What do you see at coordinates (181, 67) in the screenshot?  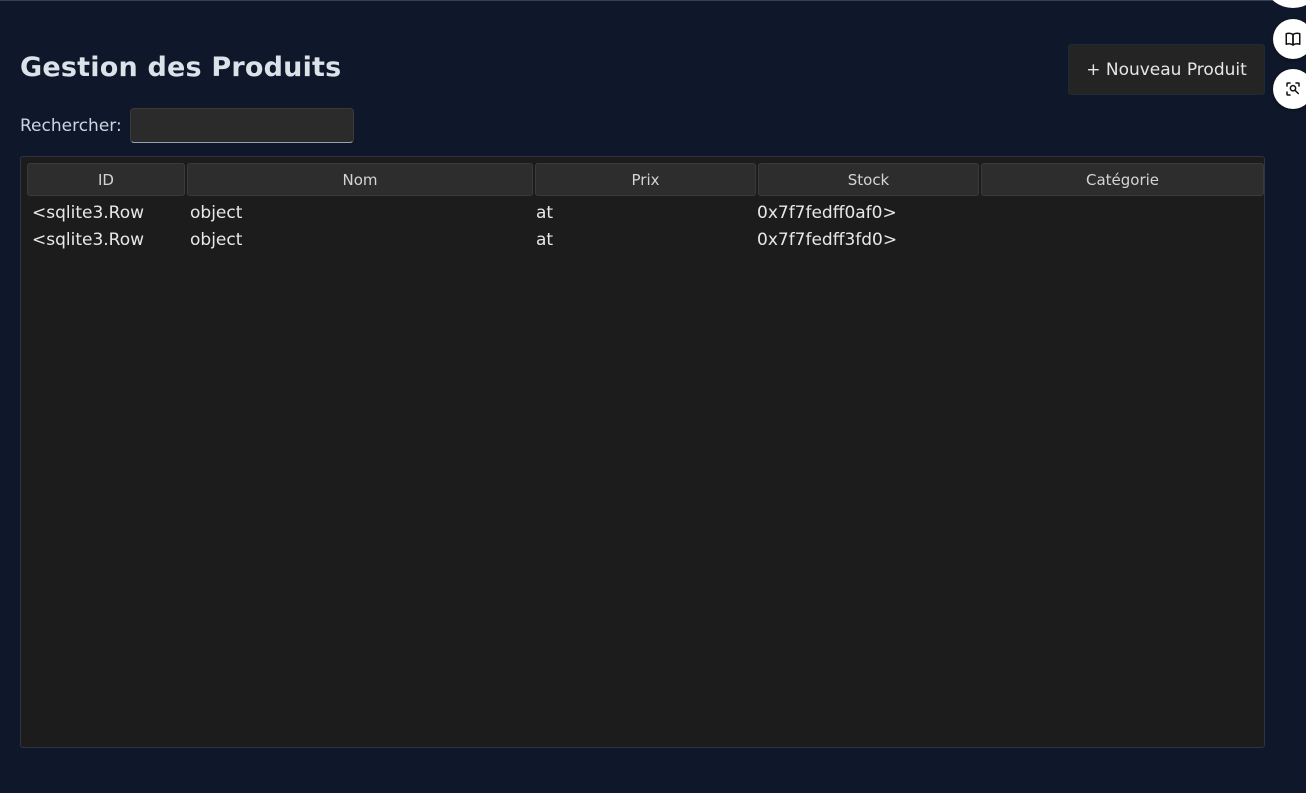 I see `page-title: Gestion des Produits` at bounding box center [181, 67].